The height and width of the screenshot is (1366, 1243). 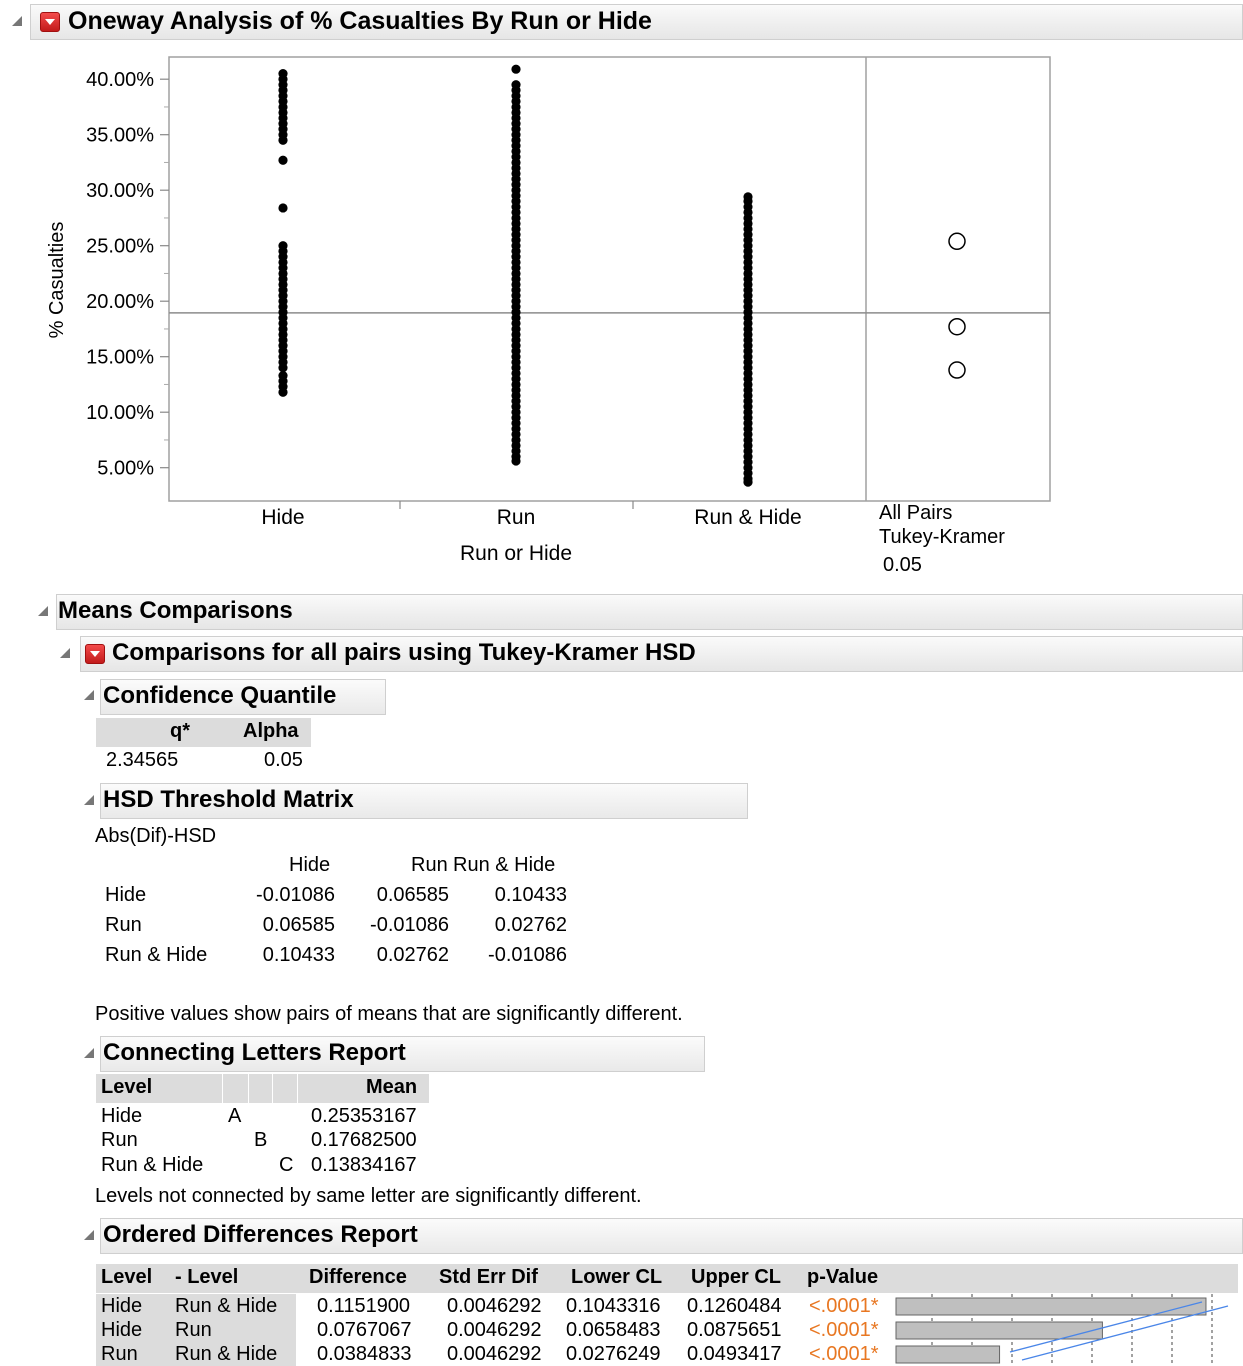 I want to click on cl-header-mean: Mean, so click(x=392, y=1087).